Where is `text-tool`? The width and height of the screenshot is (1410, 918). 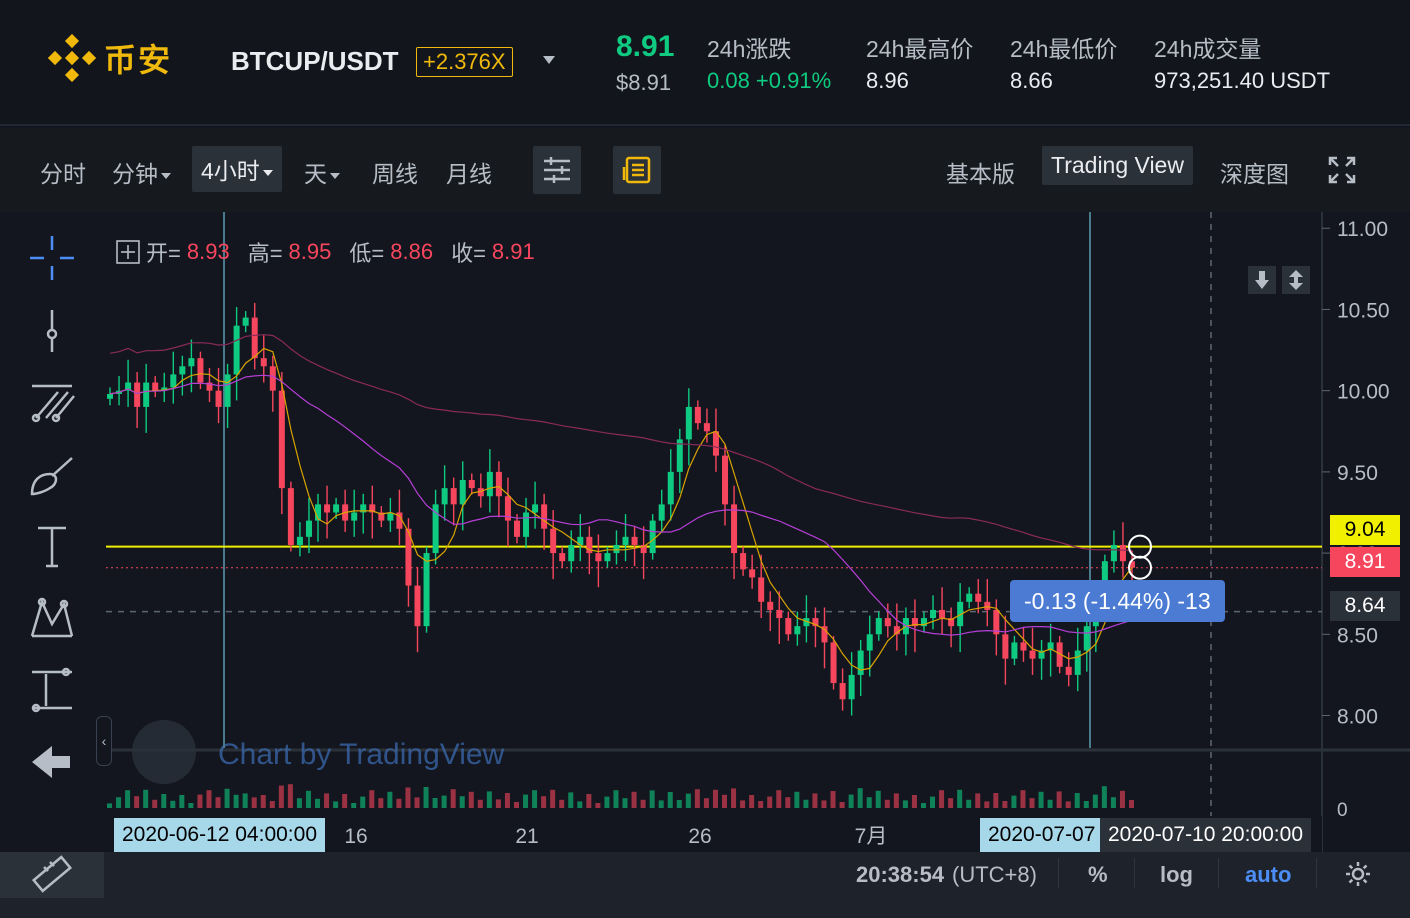
text-tool is located at coordinates (52, 546).